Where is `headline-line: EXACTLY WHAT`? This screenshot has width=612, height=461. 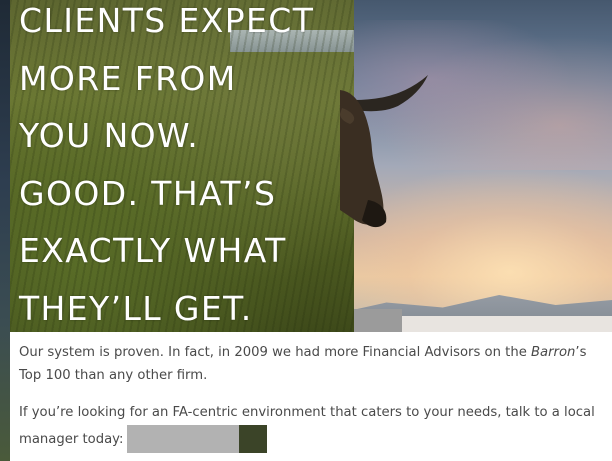
headline-line: EXACTLY WHAT is located at coordinates (153, 250).